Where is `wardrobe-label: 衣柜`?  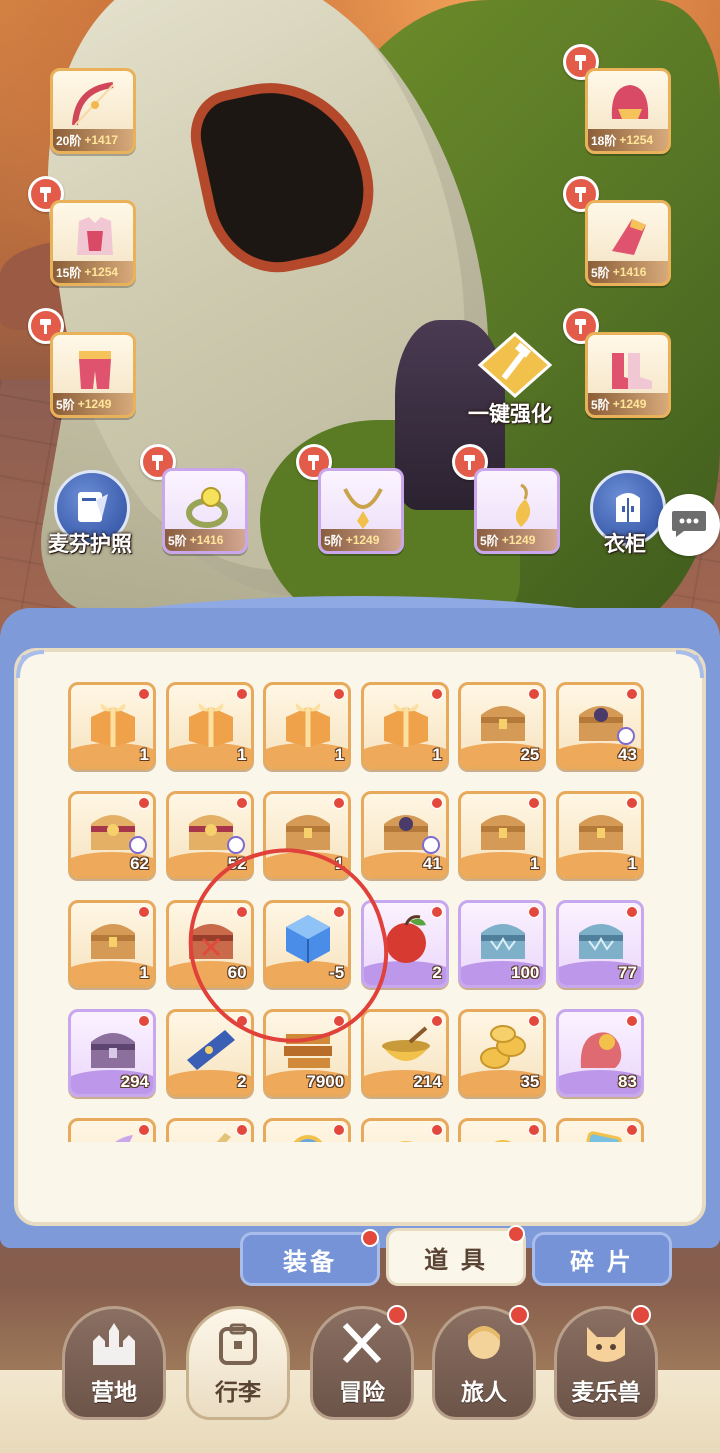 wardrobe-label: 衣柜 is located at coordinates (625, 543).